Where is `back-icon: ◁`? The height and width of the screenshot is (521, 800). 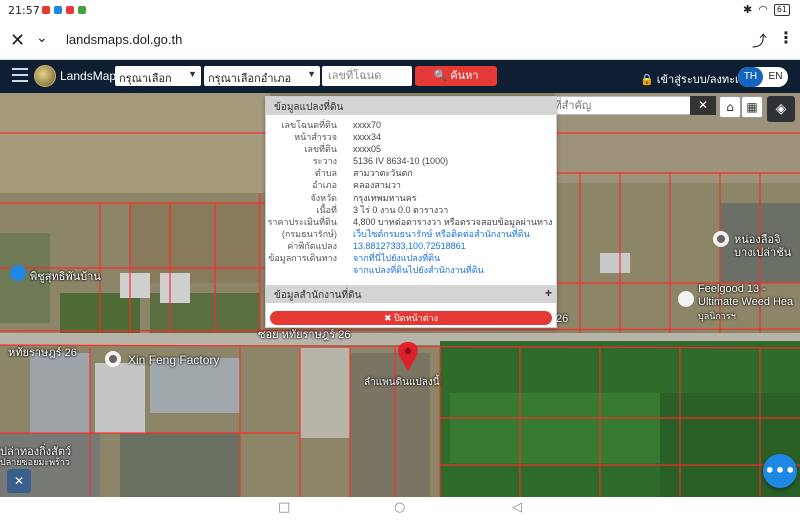
back-icon: ◁ is located at coordinates (517, 507).